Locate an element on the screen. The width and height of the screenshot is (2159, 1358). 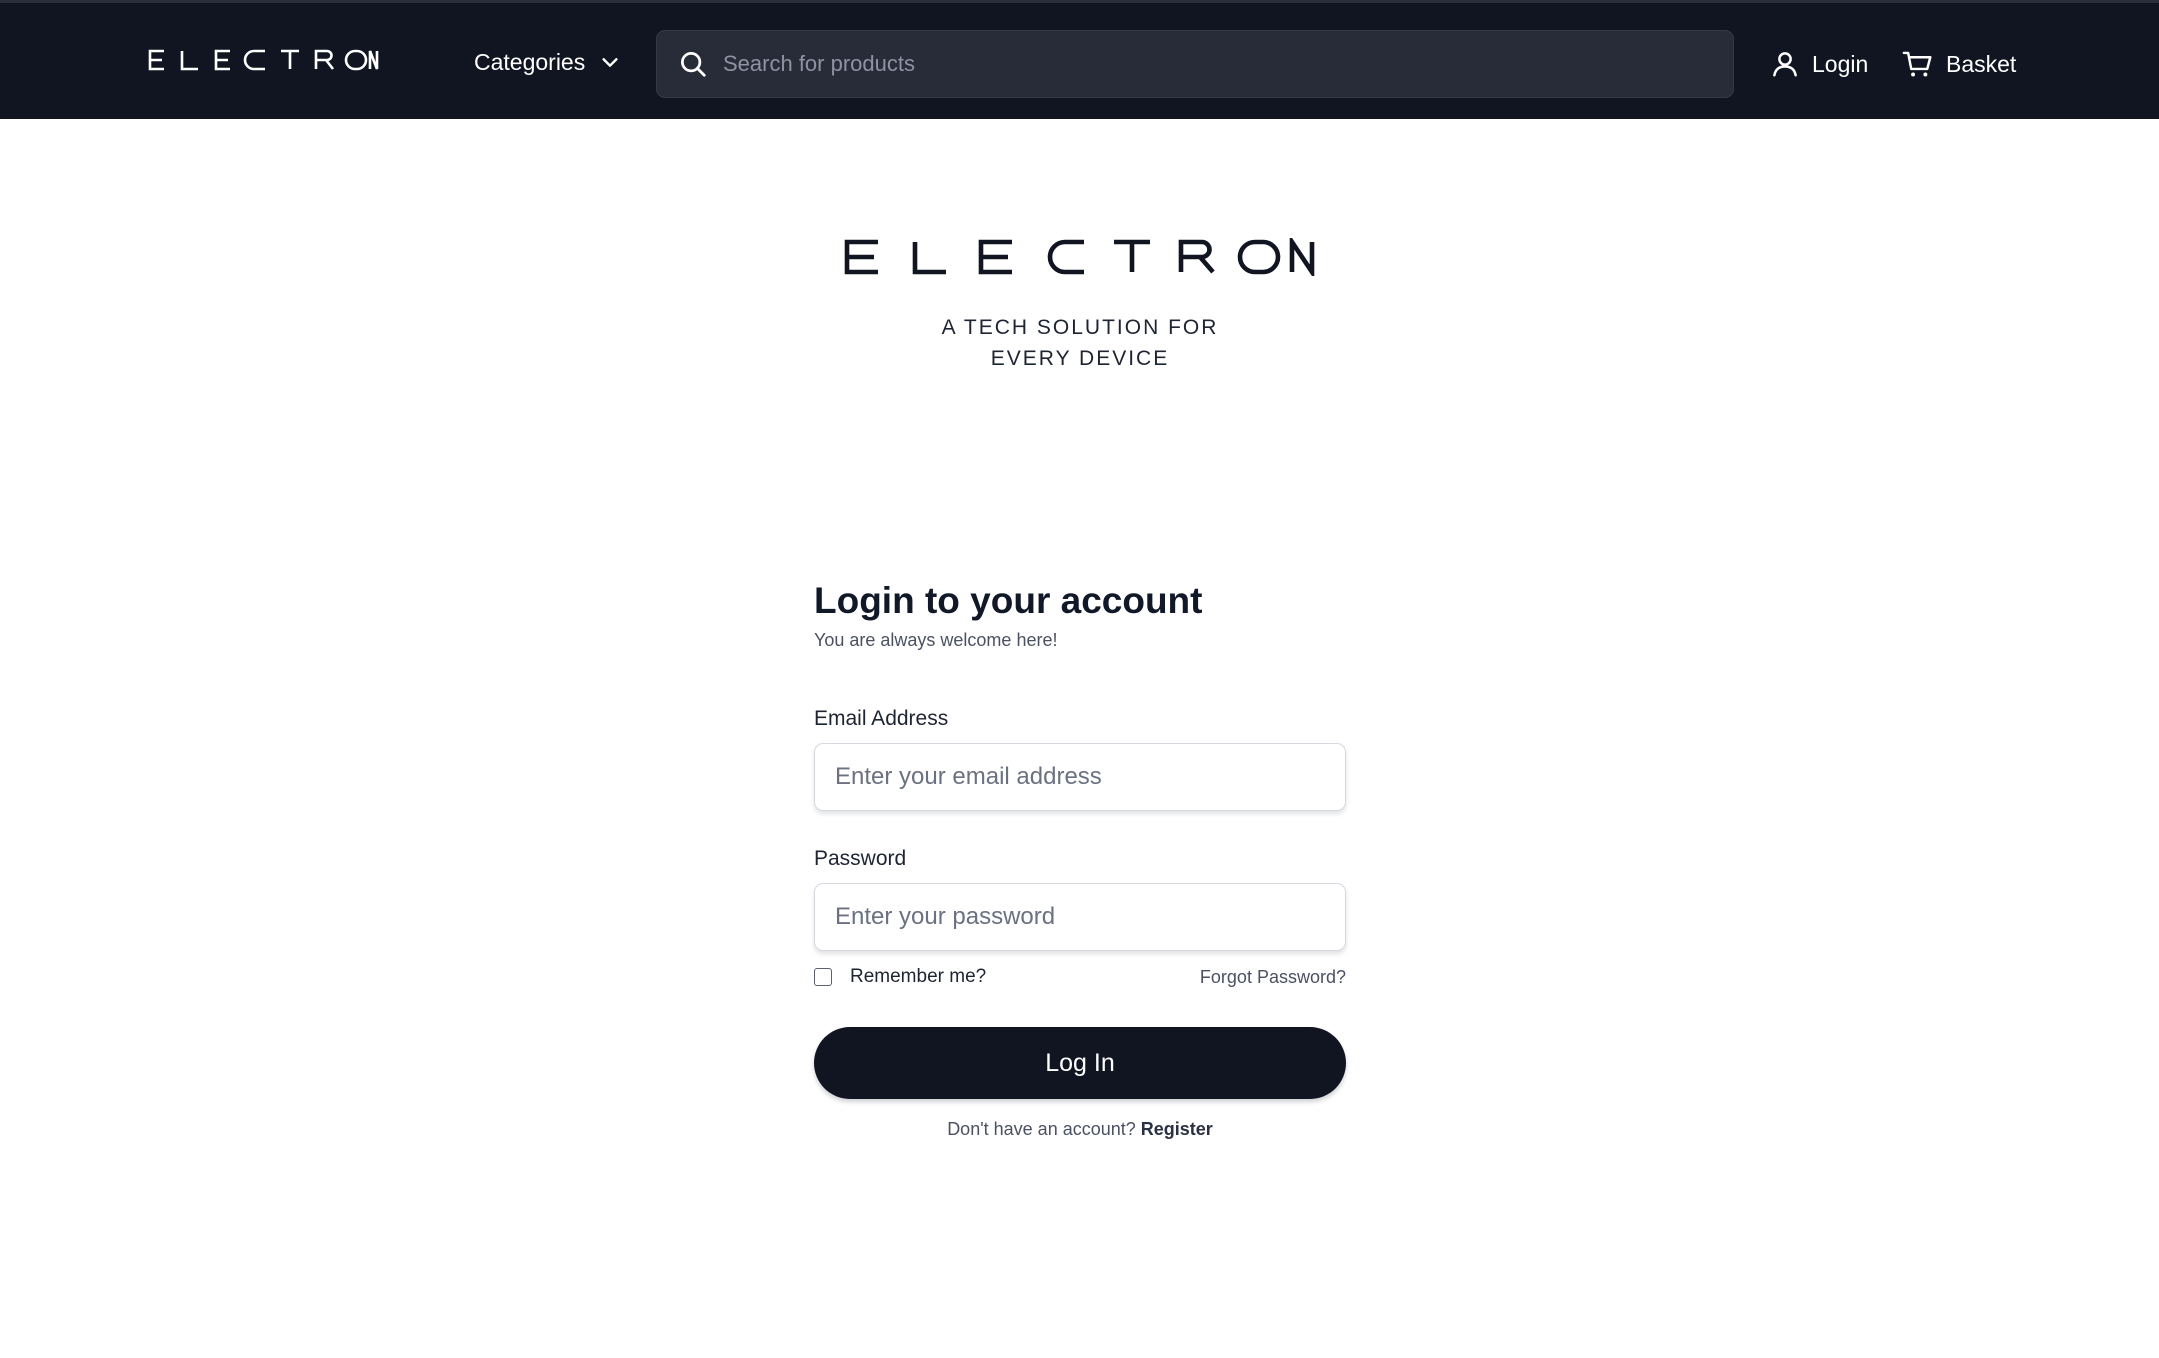
search-input is located at coordinates (1226, 64).